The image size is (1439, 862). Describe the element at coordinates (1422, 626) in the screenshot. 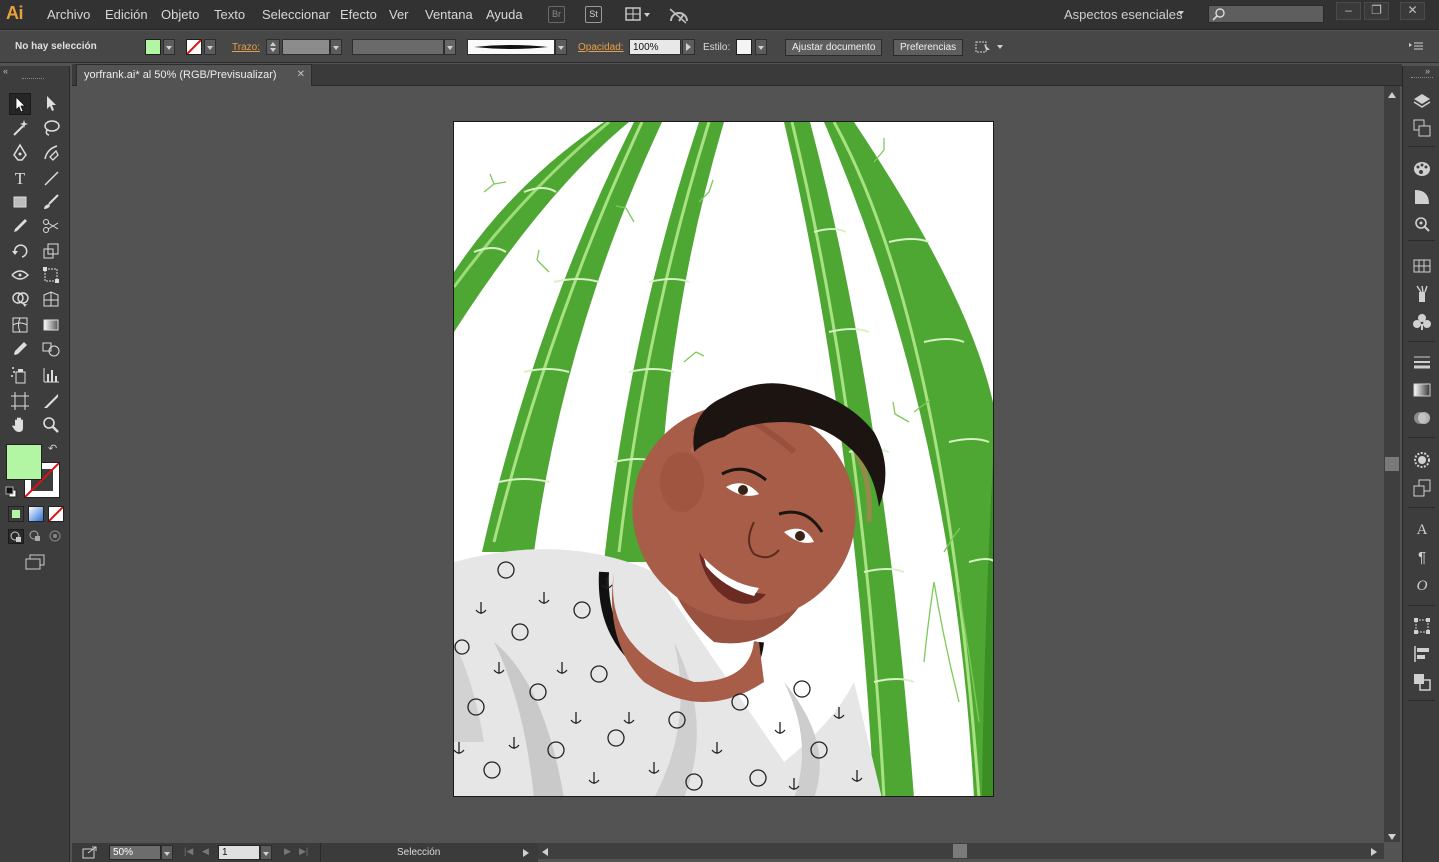

I see `transform-icon` at that location.